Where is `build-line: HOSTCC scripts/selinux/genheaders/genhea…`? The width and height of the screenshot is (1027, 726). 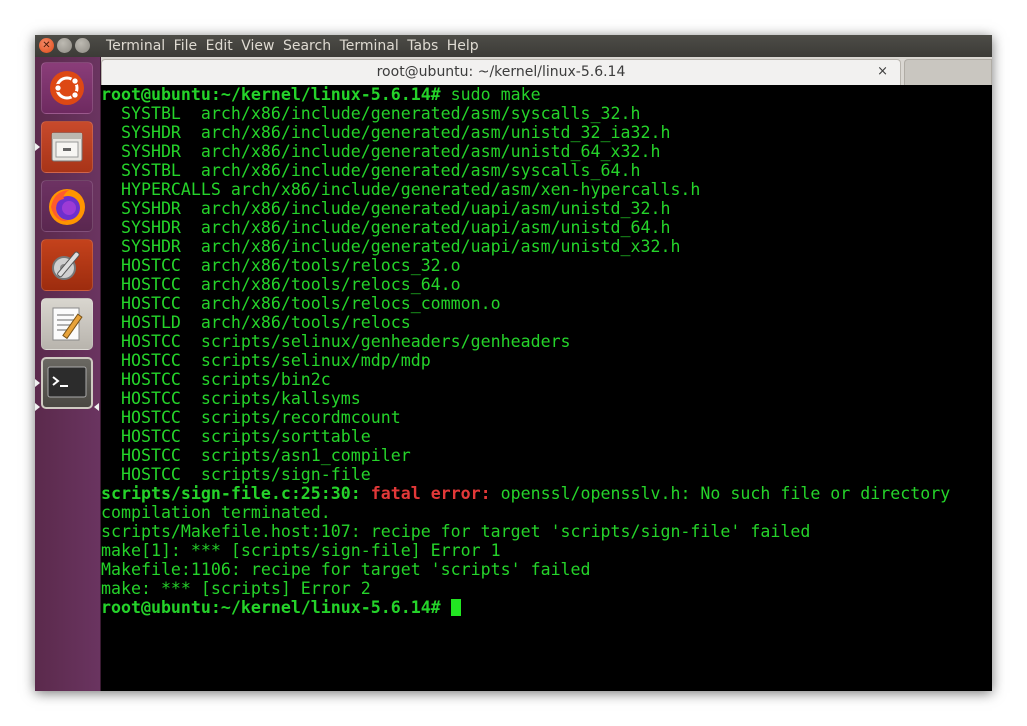 build-line: HOSTCC scripts/selinux/genheaders/genhea… is located at coordinates (336, 341).